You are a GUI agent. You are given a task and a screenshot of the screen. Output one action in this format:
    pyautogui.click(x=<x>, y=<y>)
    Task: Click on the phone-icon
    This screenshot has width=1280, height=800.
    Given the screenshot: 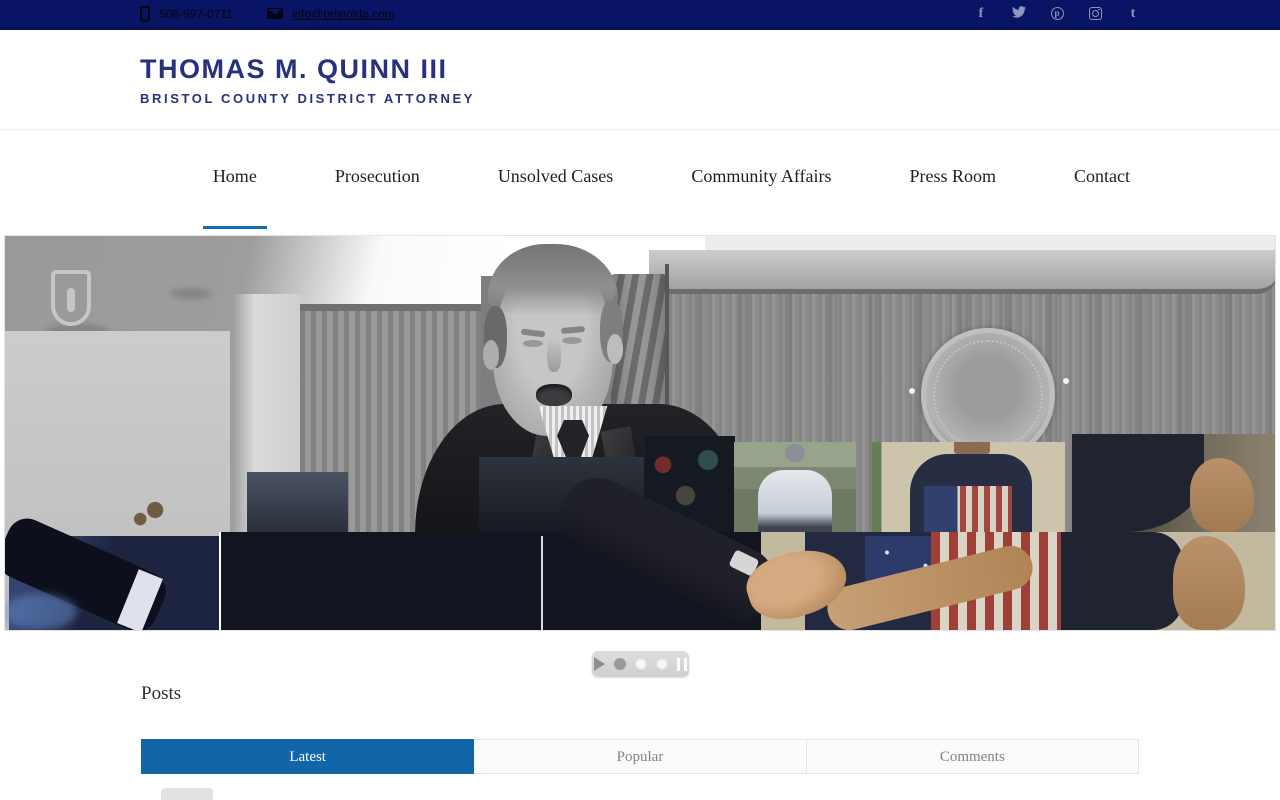 What is the action you would take?
    pyautogui.click(x=145, y=13)
    